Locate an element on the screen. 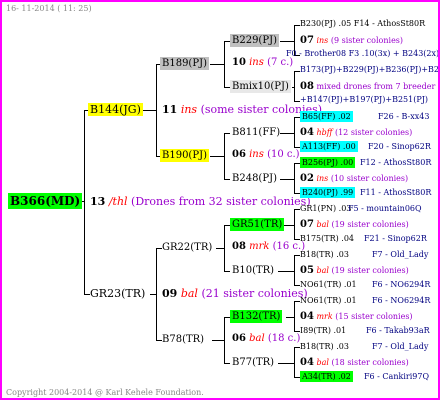  gen4-g1-bot: F0 - Brother08 F3 .10(3x) + B243(2x) is located at coordinates (362, 53).